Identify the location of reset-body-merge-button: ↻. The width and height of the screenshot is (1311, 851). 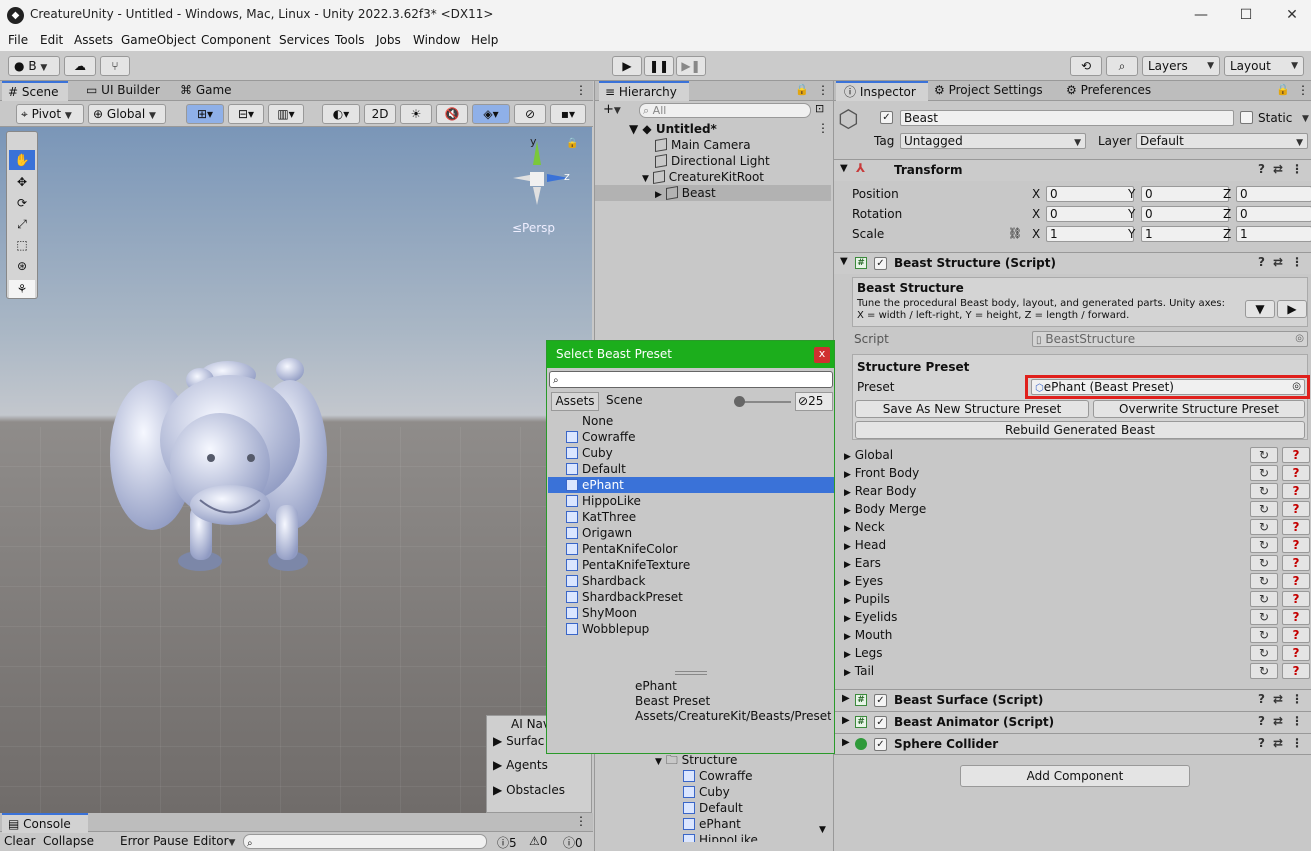
(1264, 509).